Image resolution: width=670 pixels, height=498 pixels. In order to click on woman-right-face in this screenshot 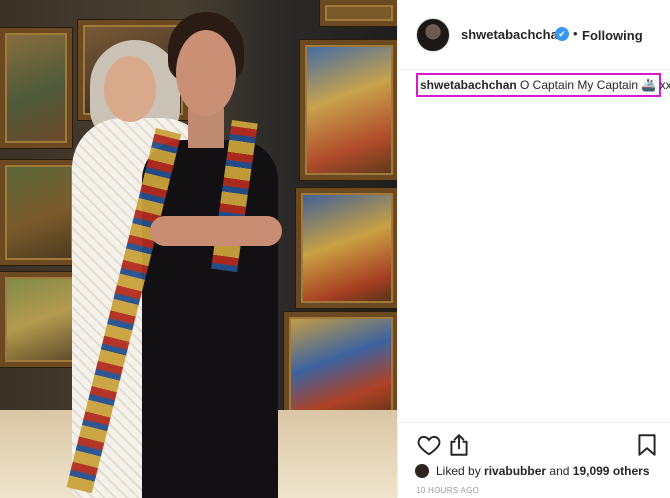, I will do `click(206, 73)`.